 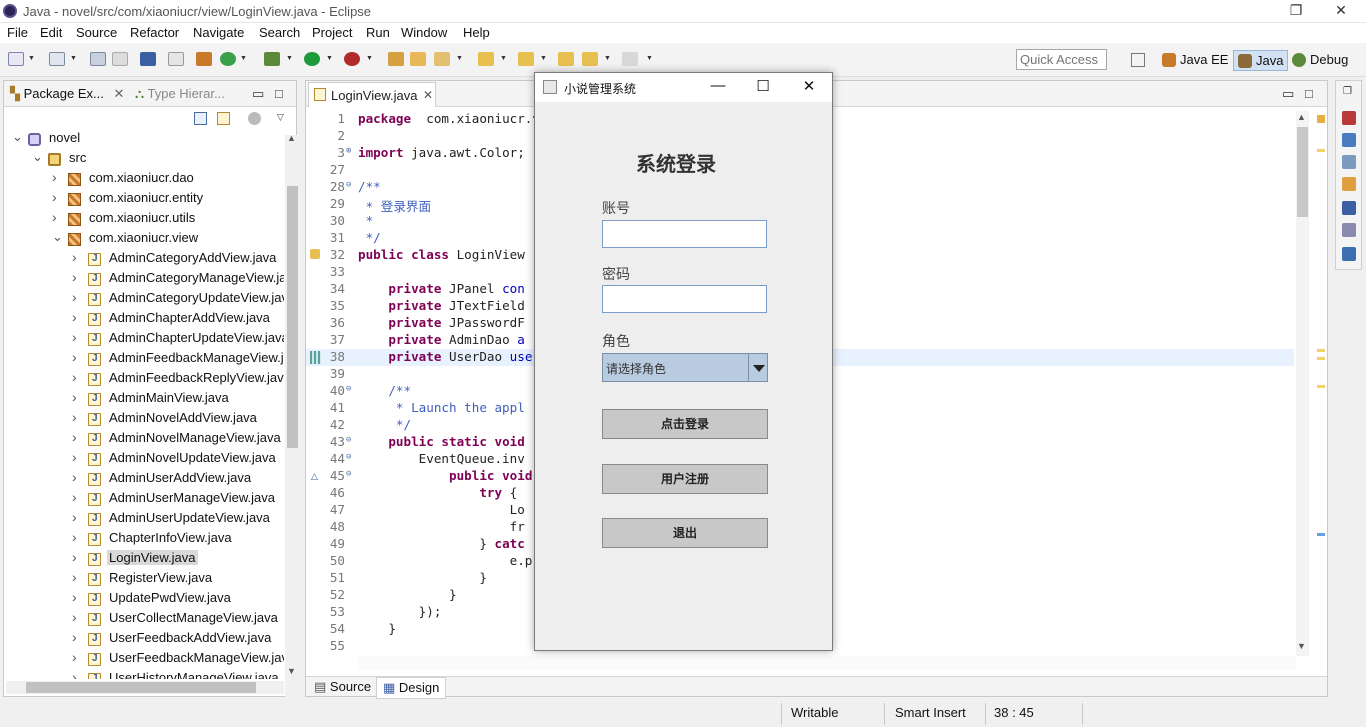 What do you see at coordinates (1309, 93) in the screenshot?
I see `maximize-editor-button: □` at bounding box center [1309, 93].